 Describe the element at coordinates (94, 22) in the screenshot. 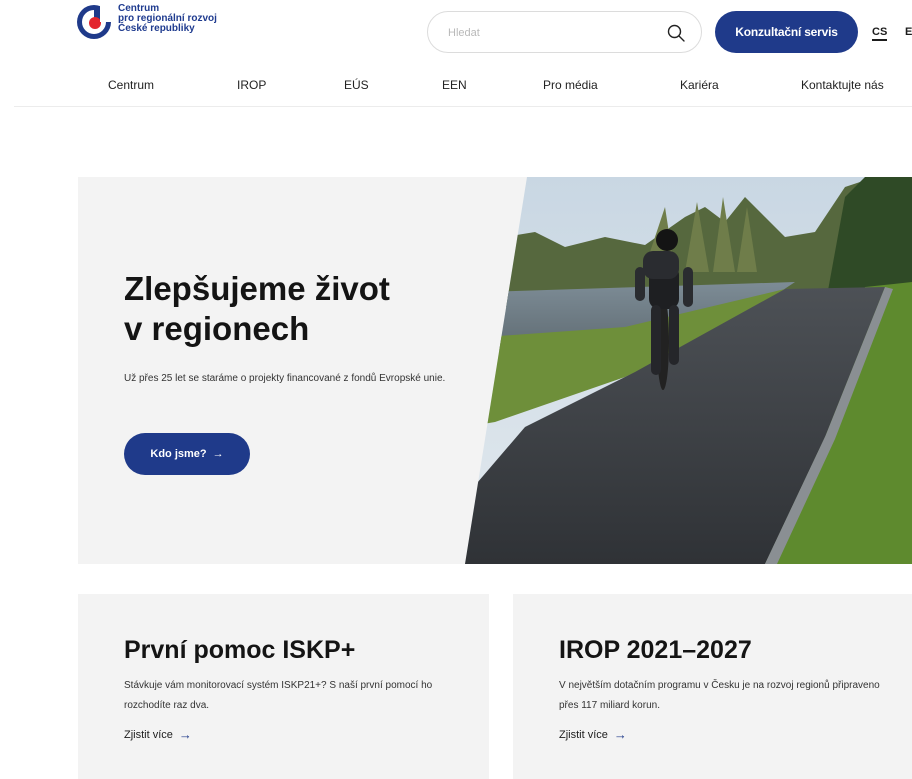

I see `logo-mark-icon` at that location.